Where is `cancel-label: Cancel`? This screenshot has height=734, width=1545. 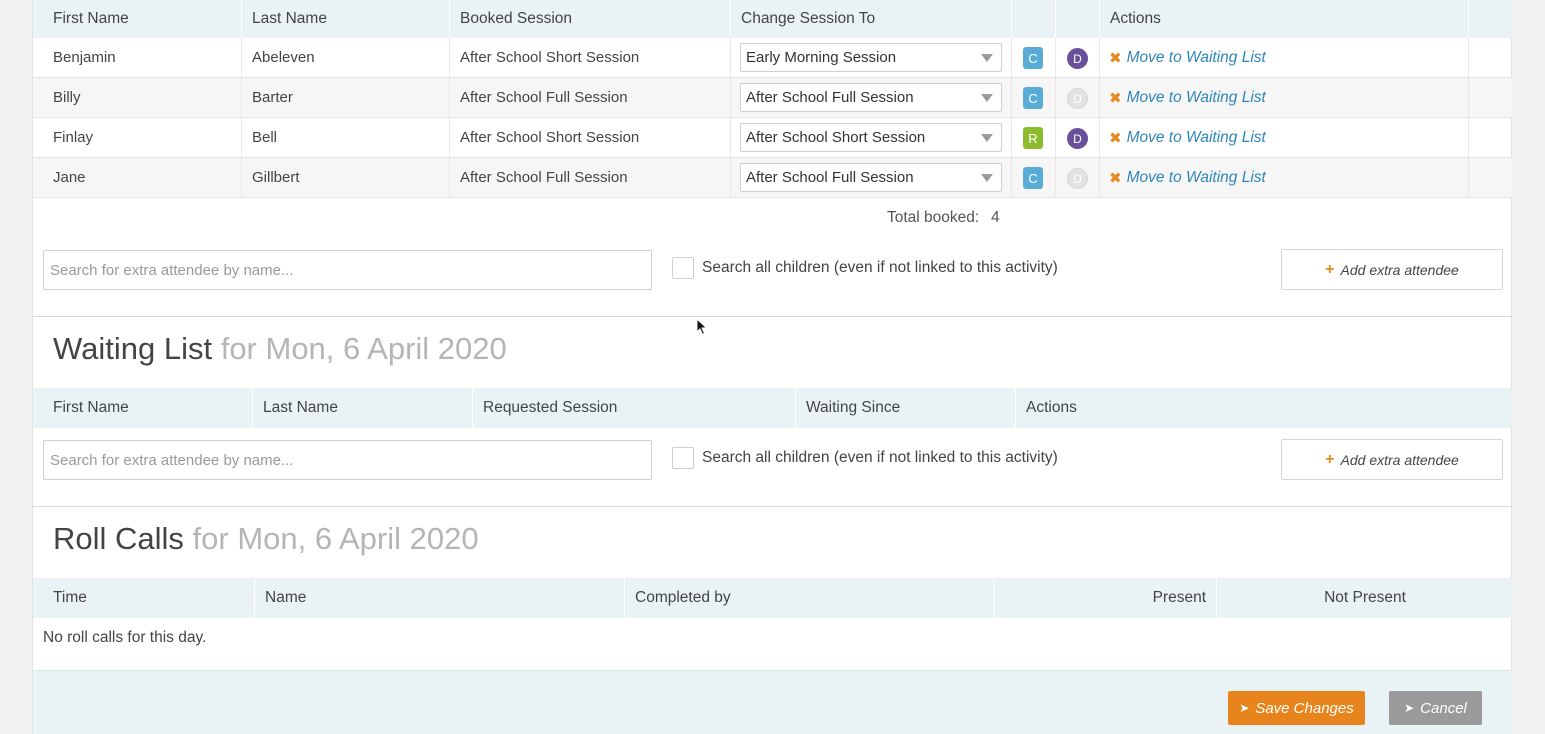
cancel-label: Cancel is located at coordinates (1443, 708).